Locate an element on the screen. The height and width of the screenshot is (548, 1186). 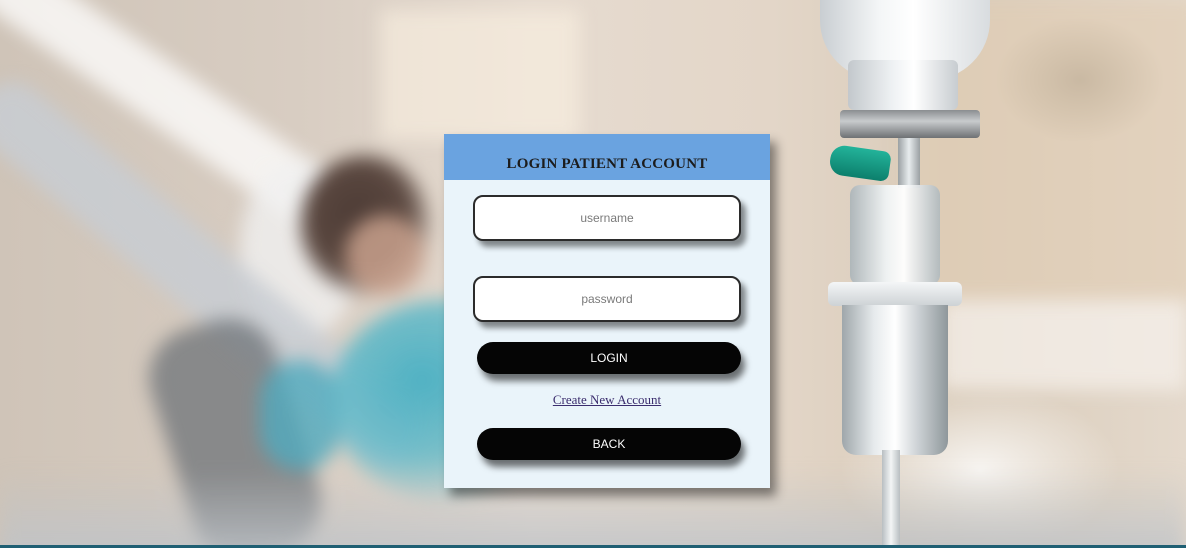
create-new-account-link: Create New Account is located at coordinates (607, 400).